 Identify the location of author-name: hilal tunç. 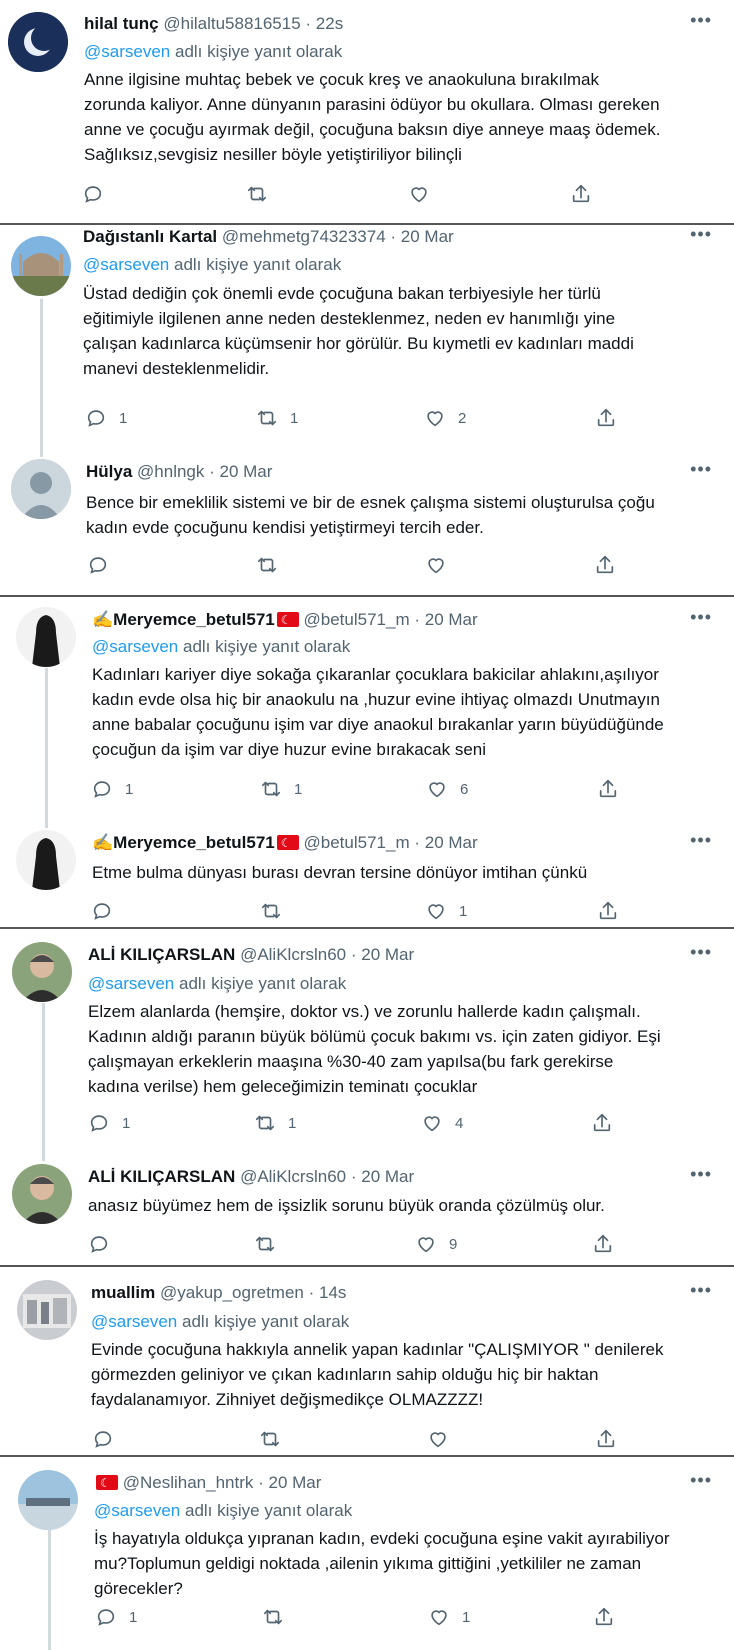
(121, 23).